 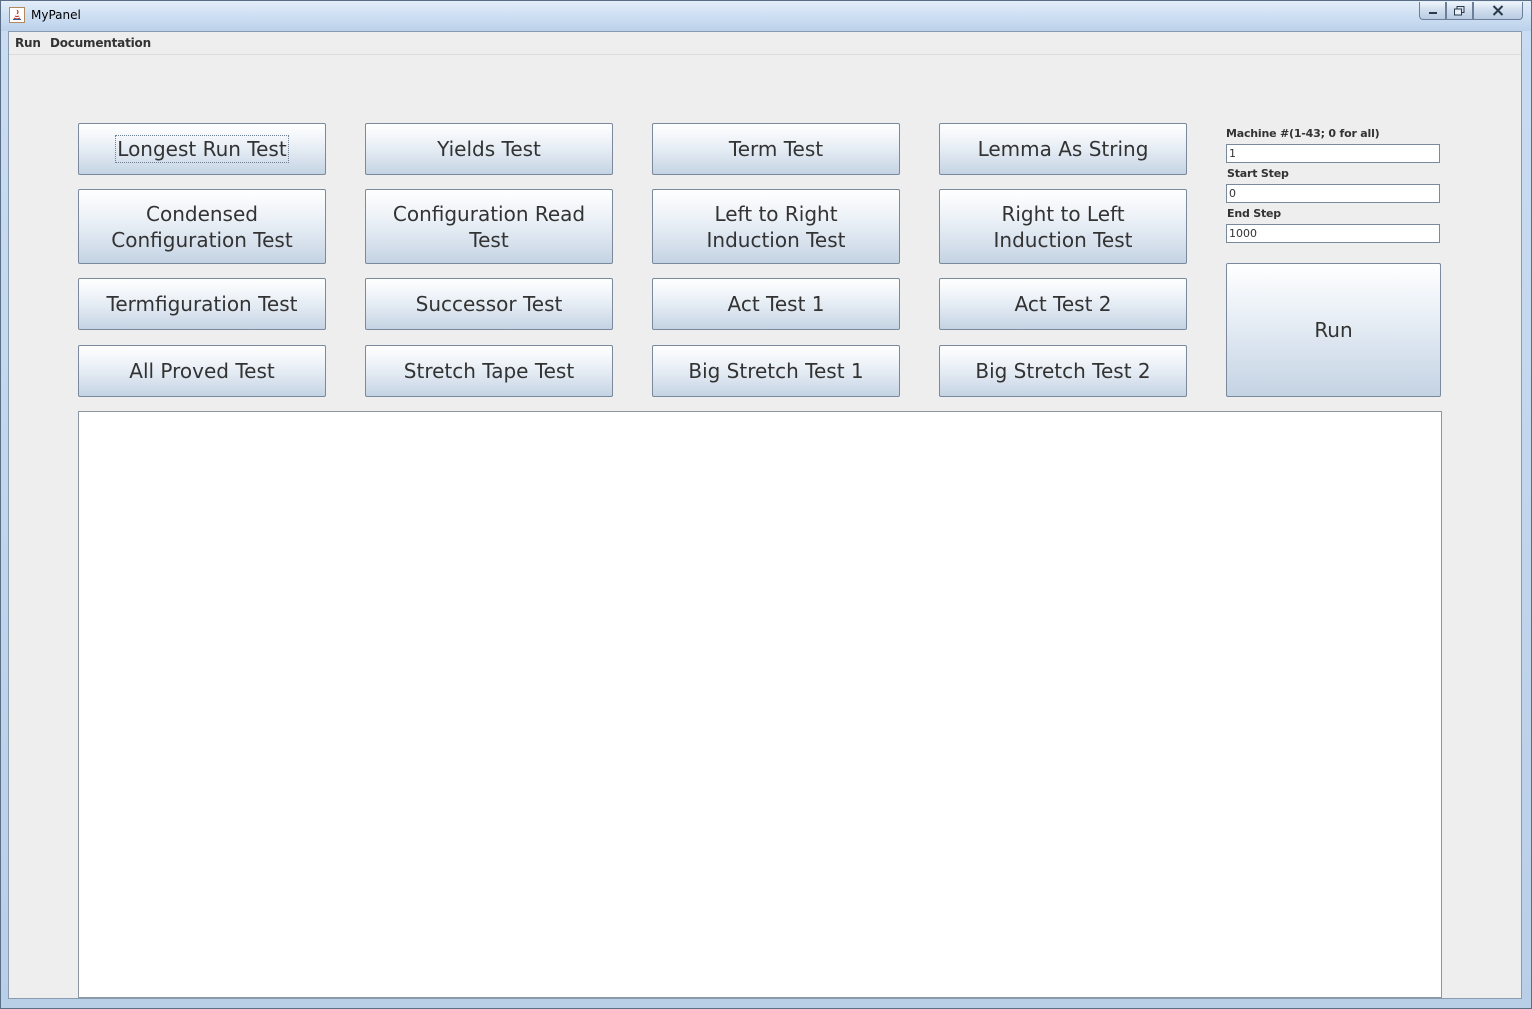 I want to click on button-label: Left to Right Induction Test, so click(x=776, y=226).